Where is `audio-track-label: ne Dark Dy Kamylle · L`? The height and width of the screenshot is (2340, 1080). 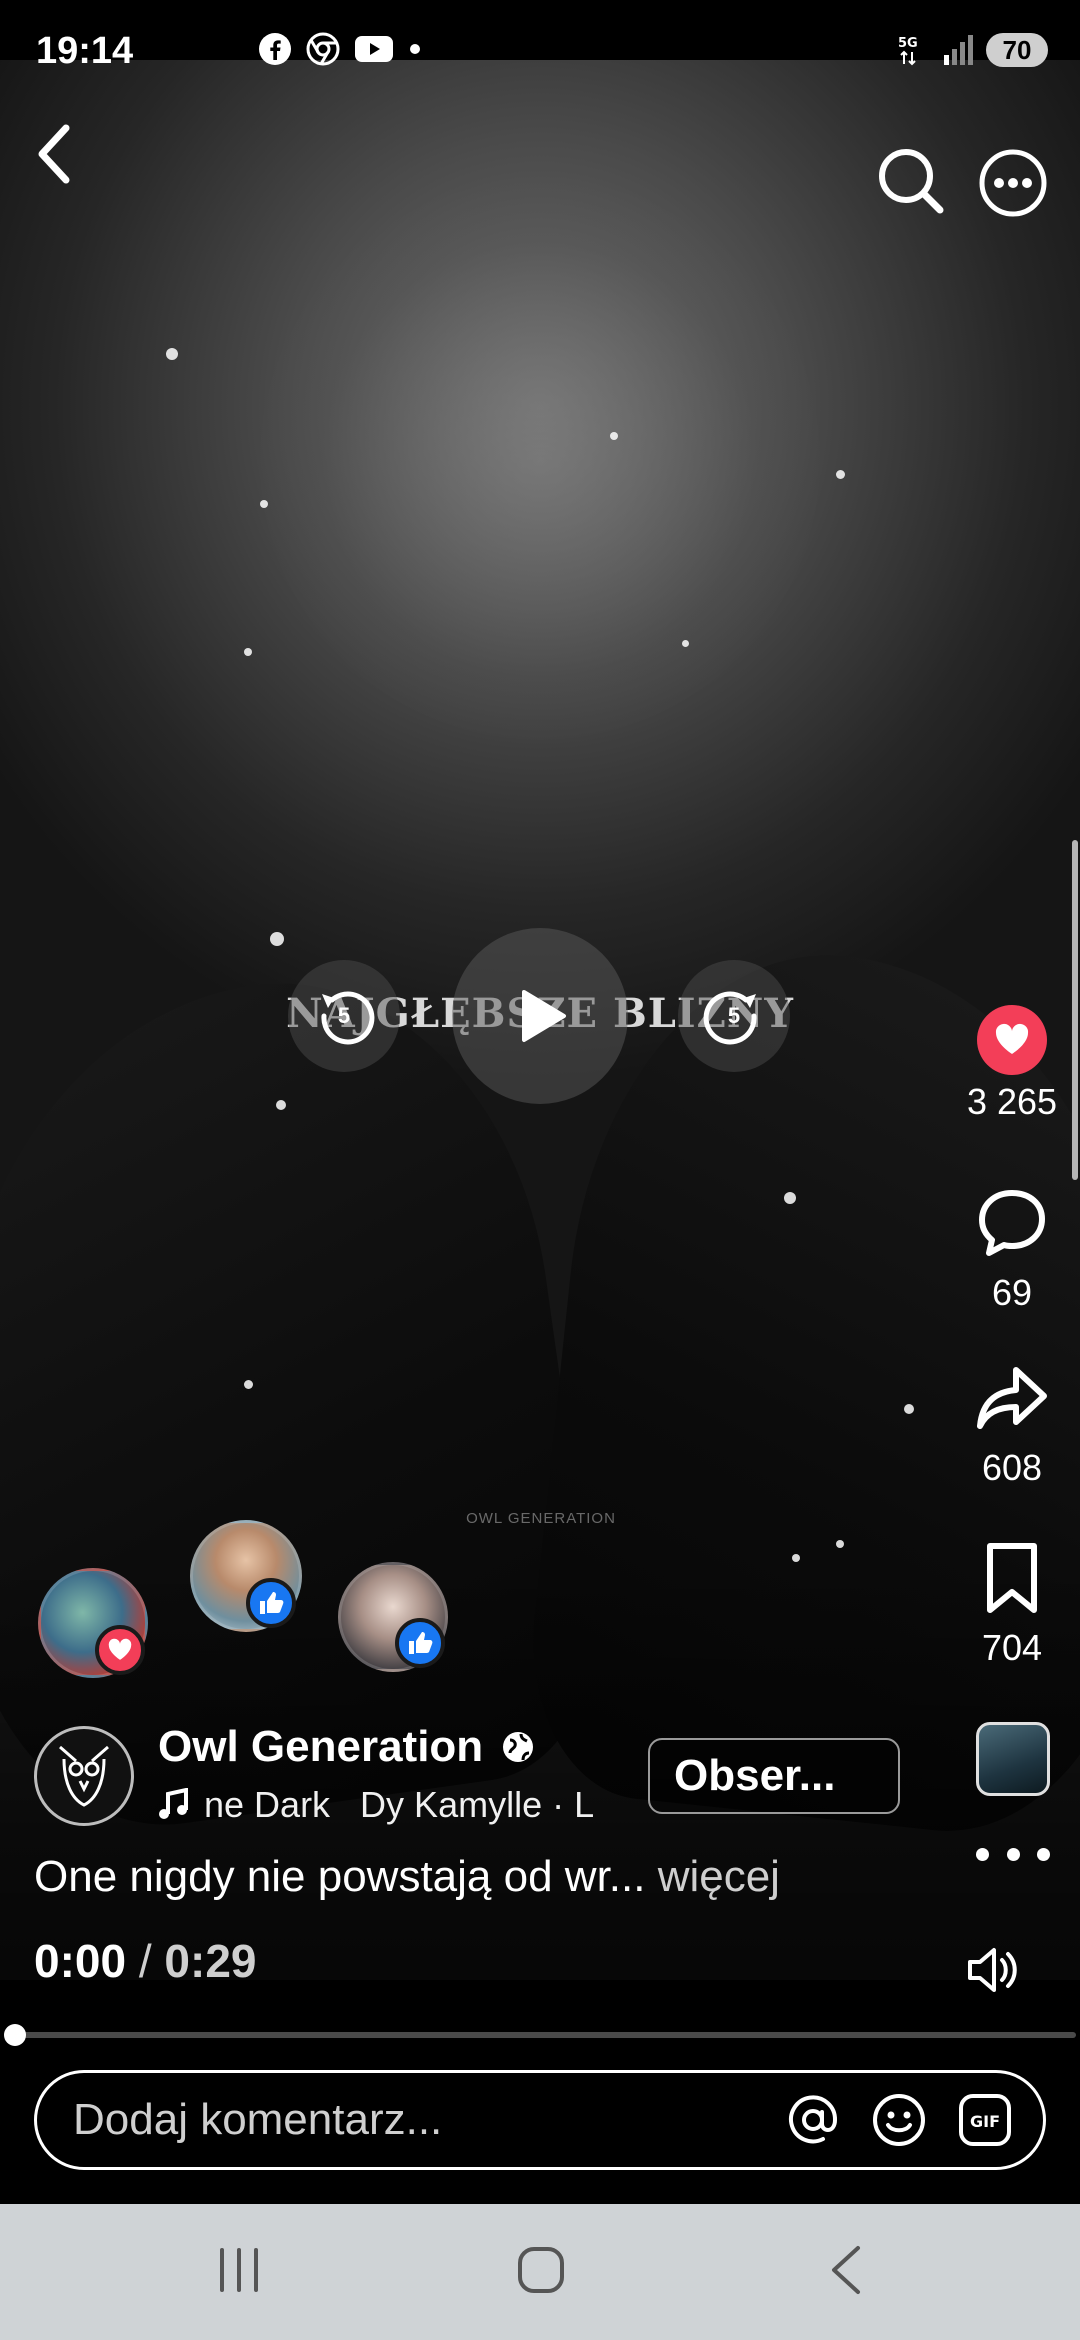 audio-track-label: ne Dark Dy Kamylle · L is located at coordinates (399, 1804).